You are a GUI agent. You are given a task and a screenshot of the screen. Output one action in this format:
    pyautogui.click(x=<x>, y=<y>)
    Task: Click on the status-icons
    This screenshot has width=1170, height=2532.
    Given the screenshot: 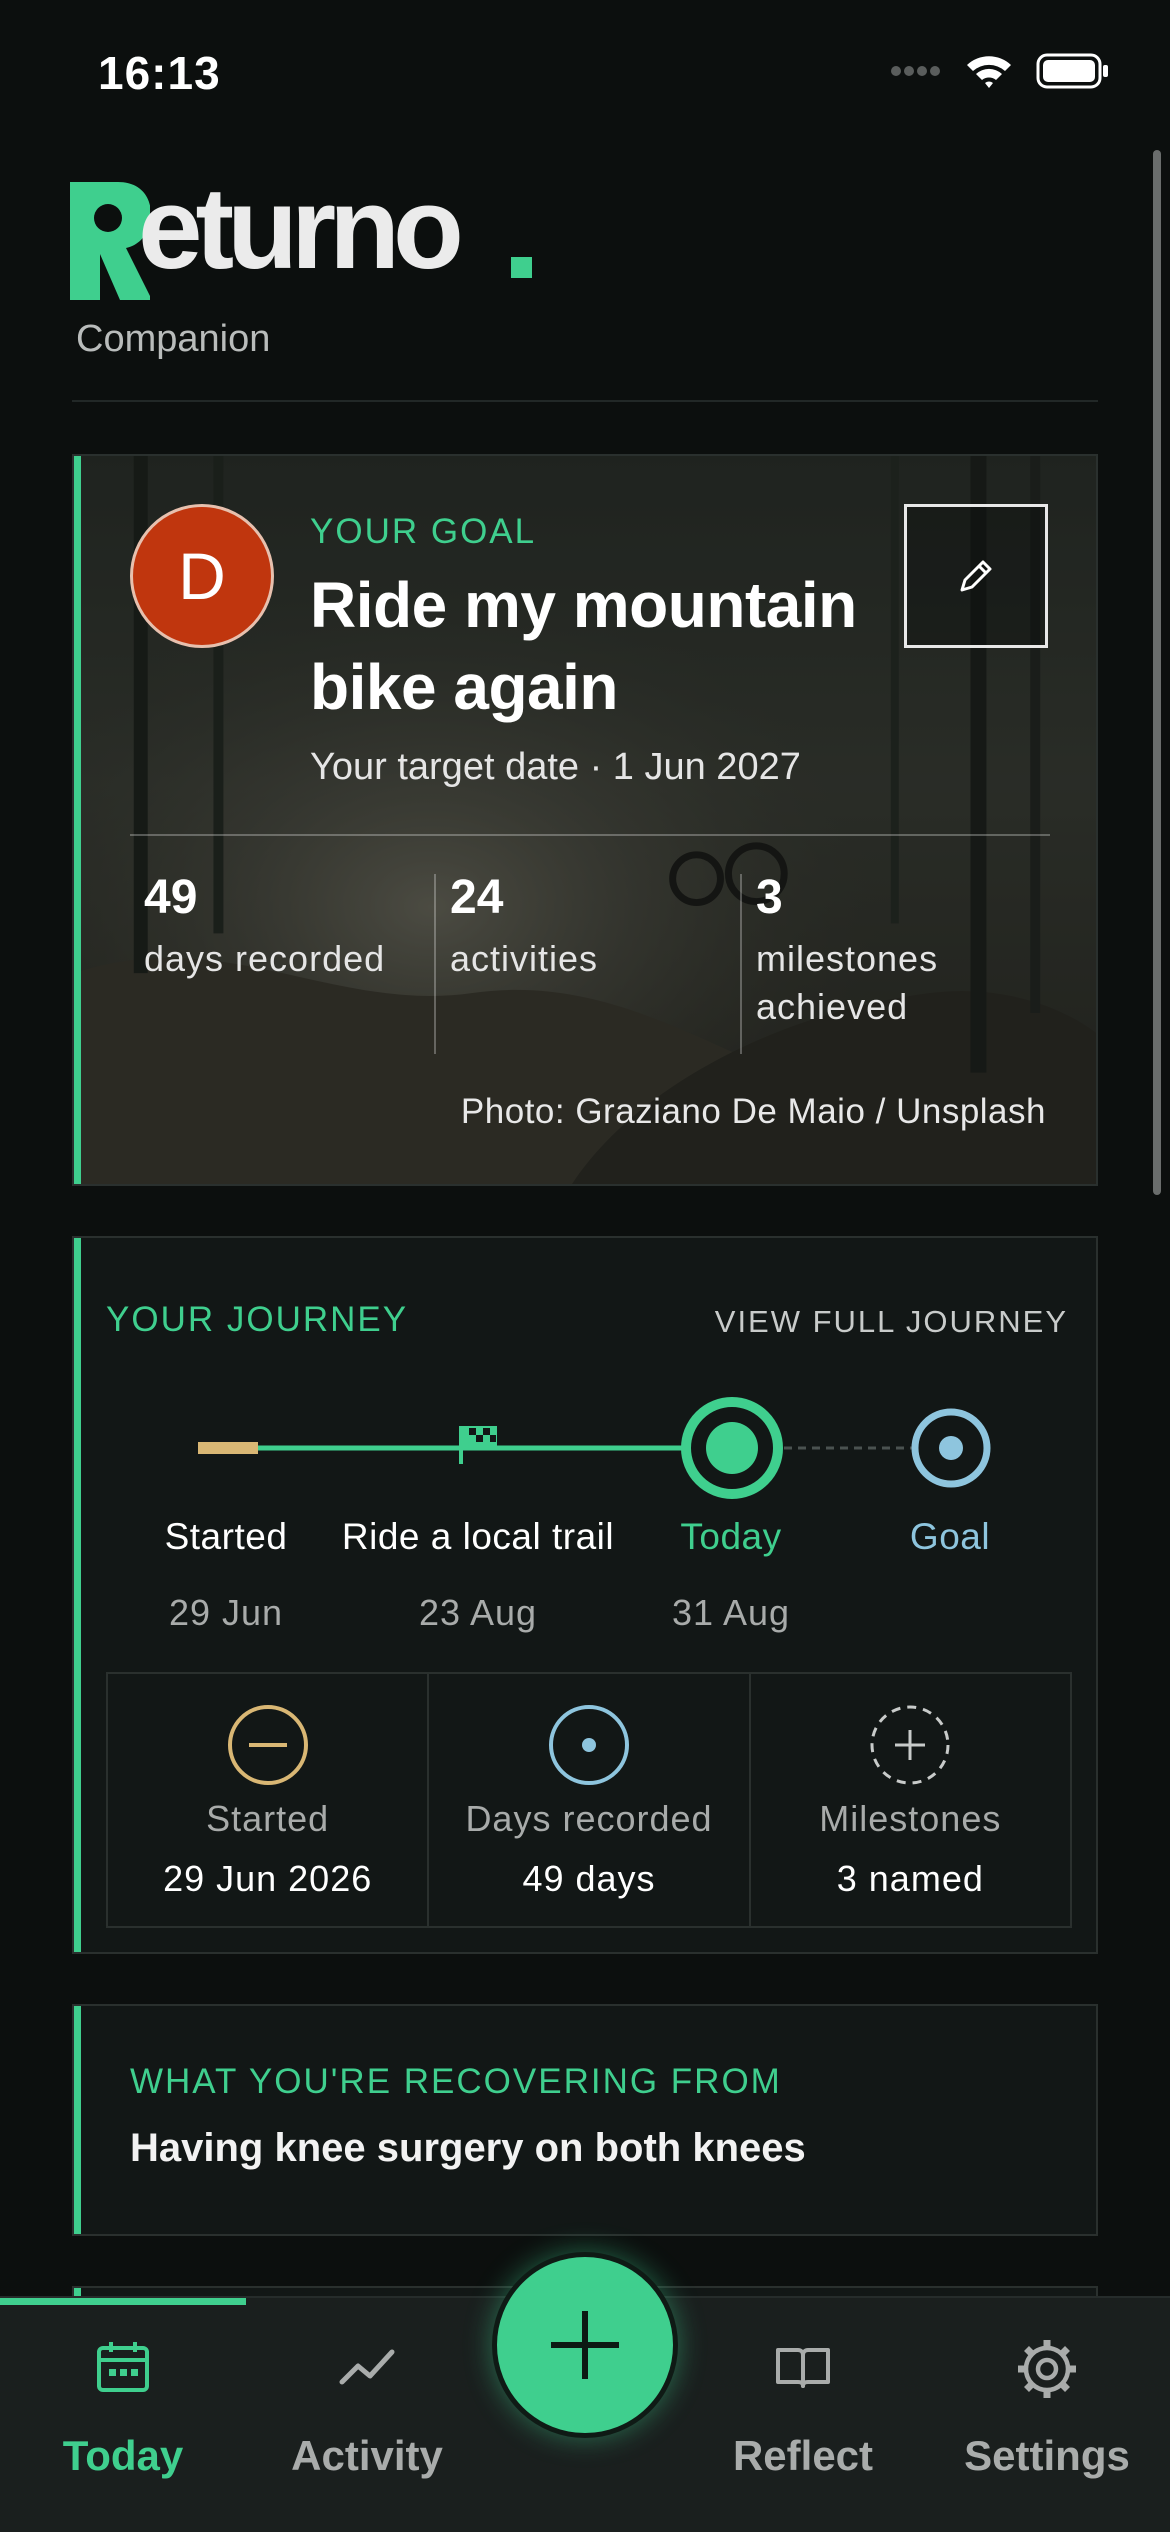 What is the action you would take?
    pyautogui.click(x=1000, y=71)
    